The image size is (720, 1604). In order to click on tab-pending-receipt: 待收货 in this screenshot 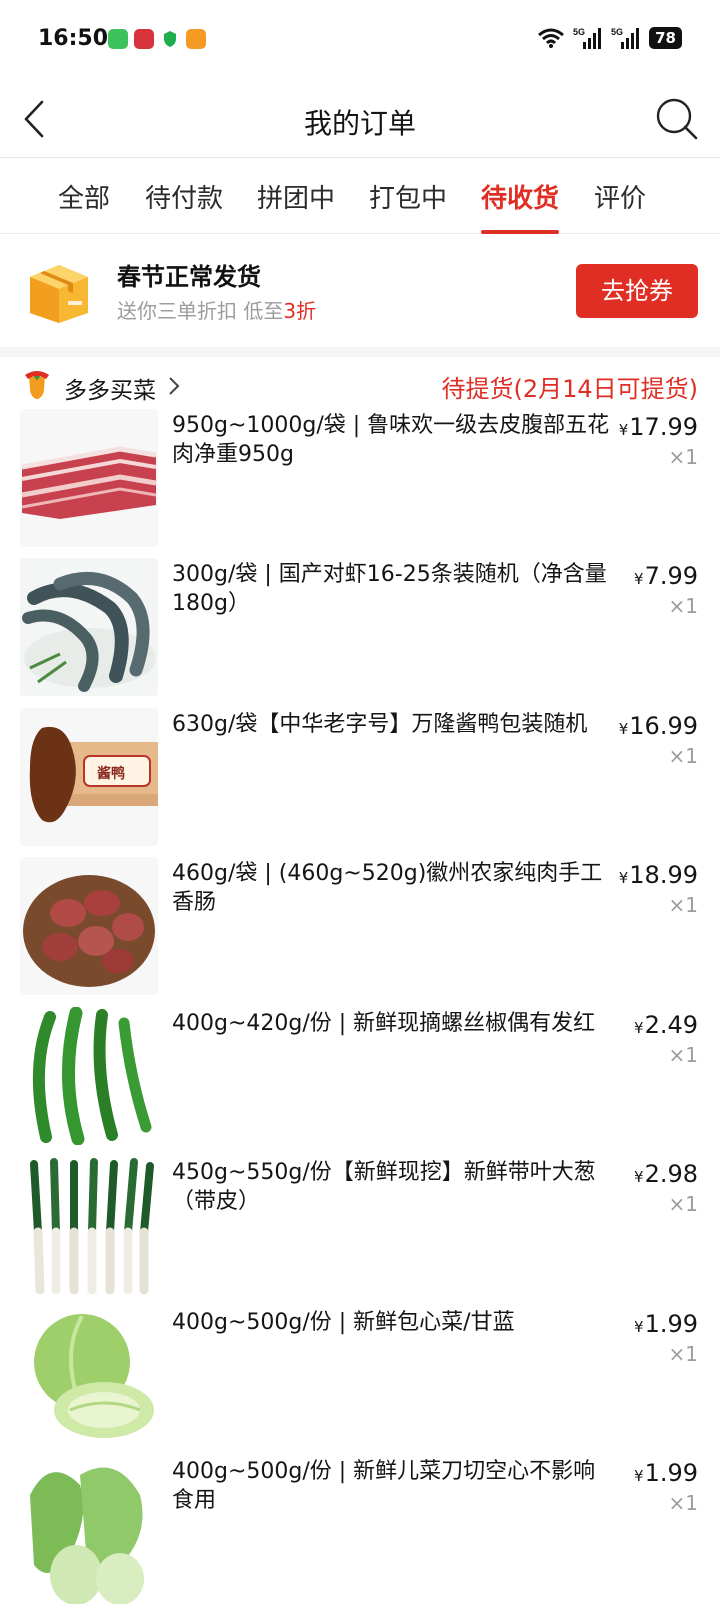, I will do `click(520, 196)`.